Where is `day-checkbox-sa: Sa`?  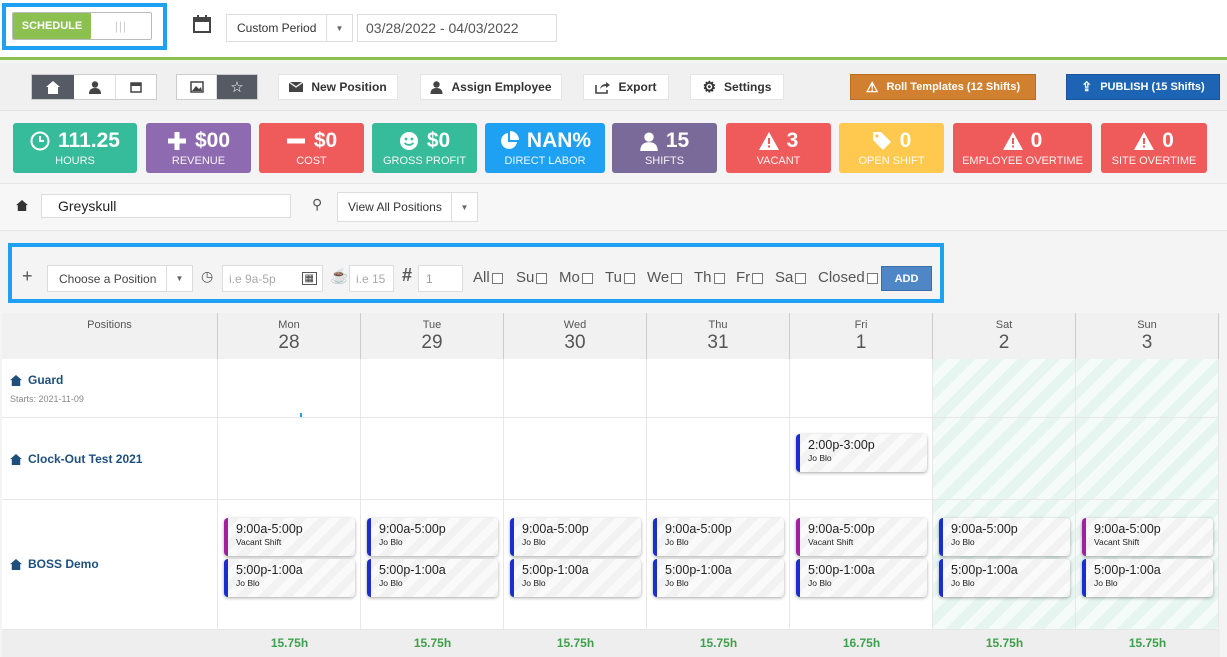 day-checkbox-sa: Sa is located at coordinates (791, 277).